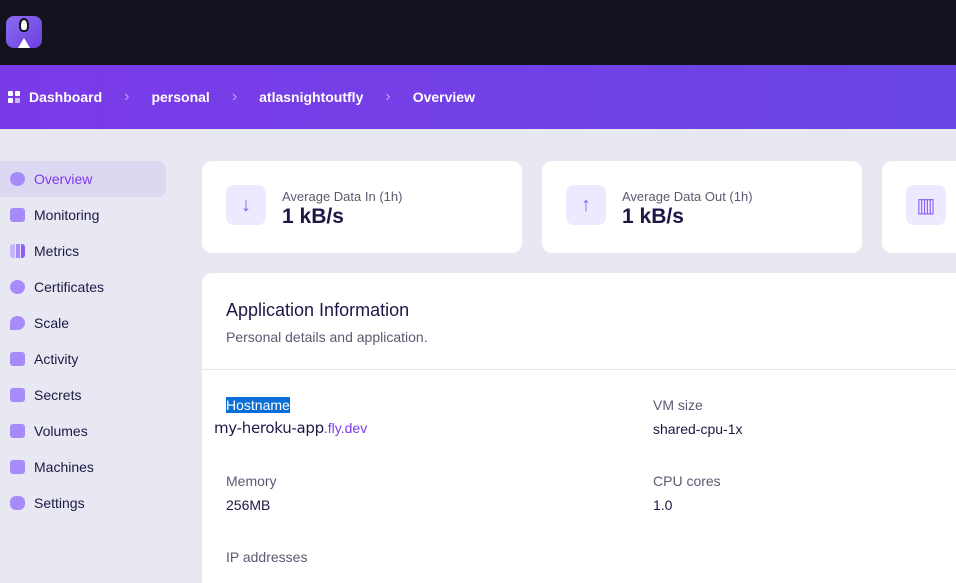  Describe the element at coordinates (17, 395) in the screenshot. I see `lock-icon` at that location.